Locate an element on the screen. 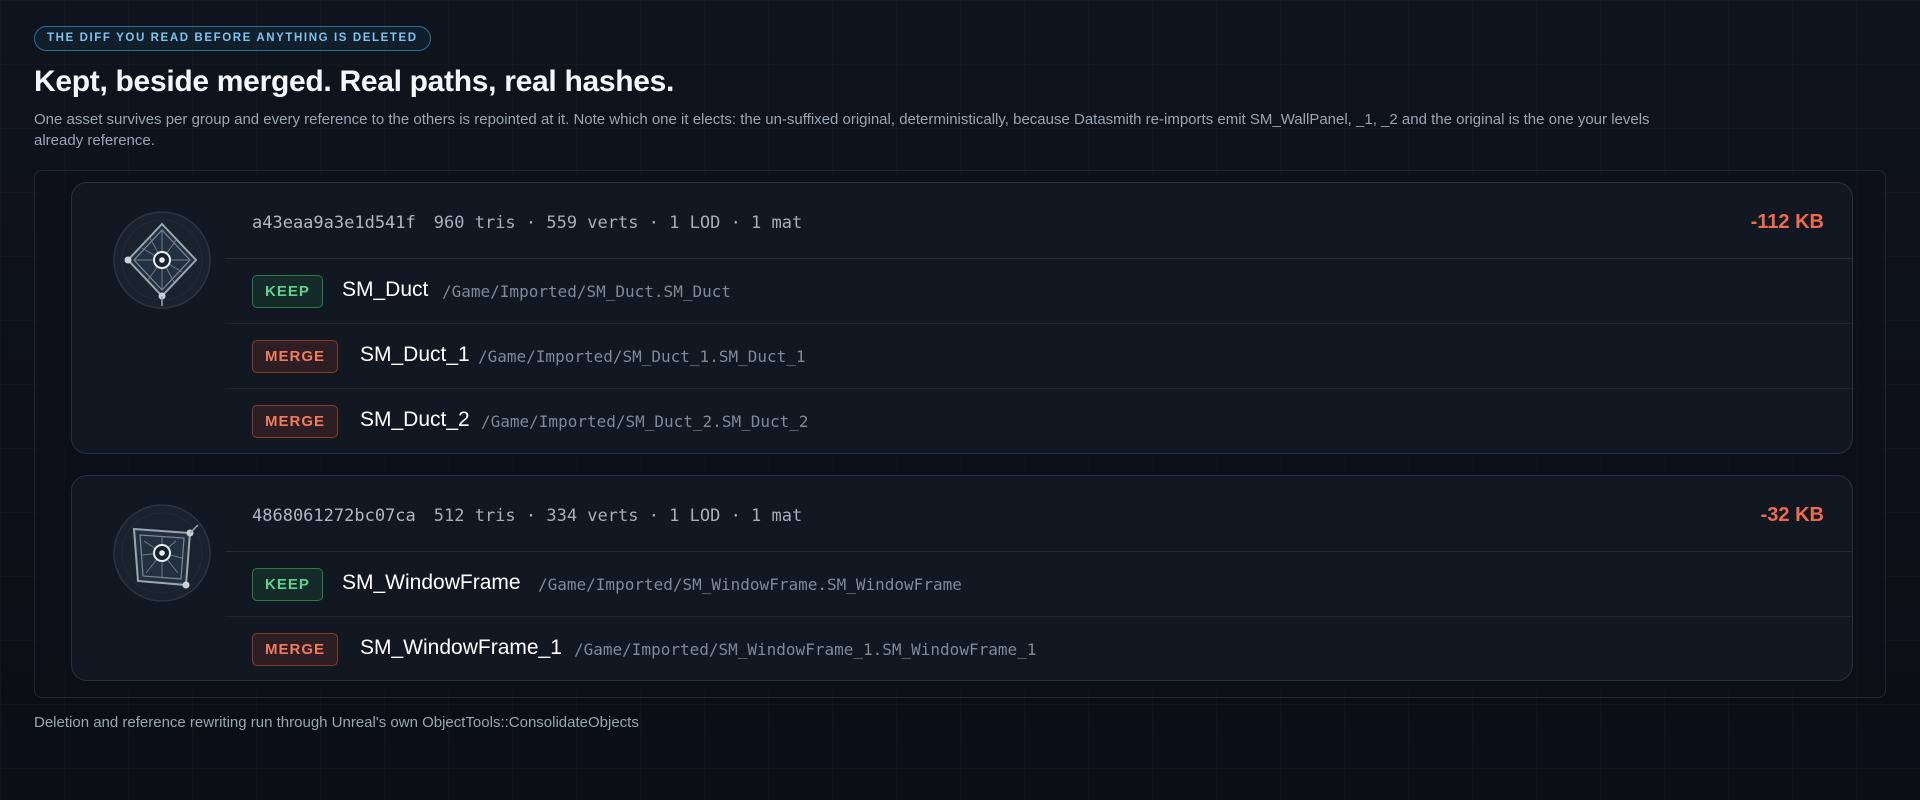 The height and width of the screenshot is (800, 1920). group-hash: a43eaa9a3e1d541f is located at coordinates (334, 223).